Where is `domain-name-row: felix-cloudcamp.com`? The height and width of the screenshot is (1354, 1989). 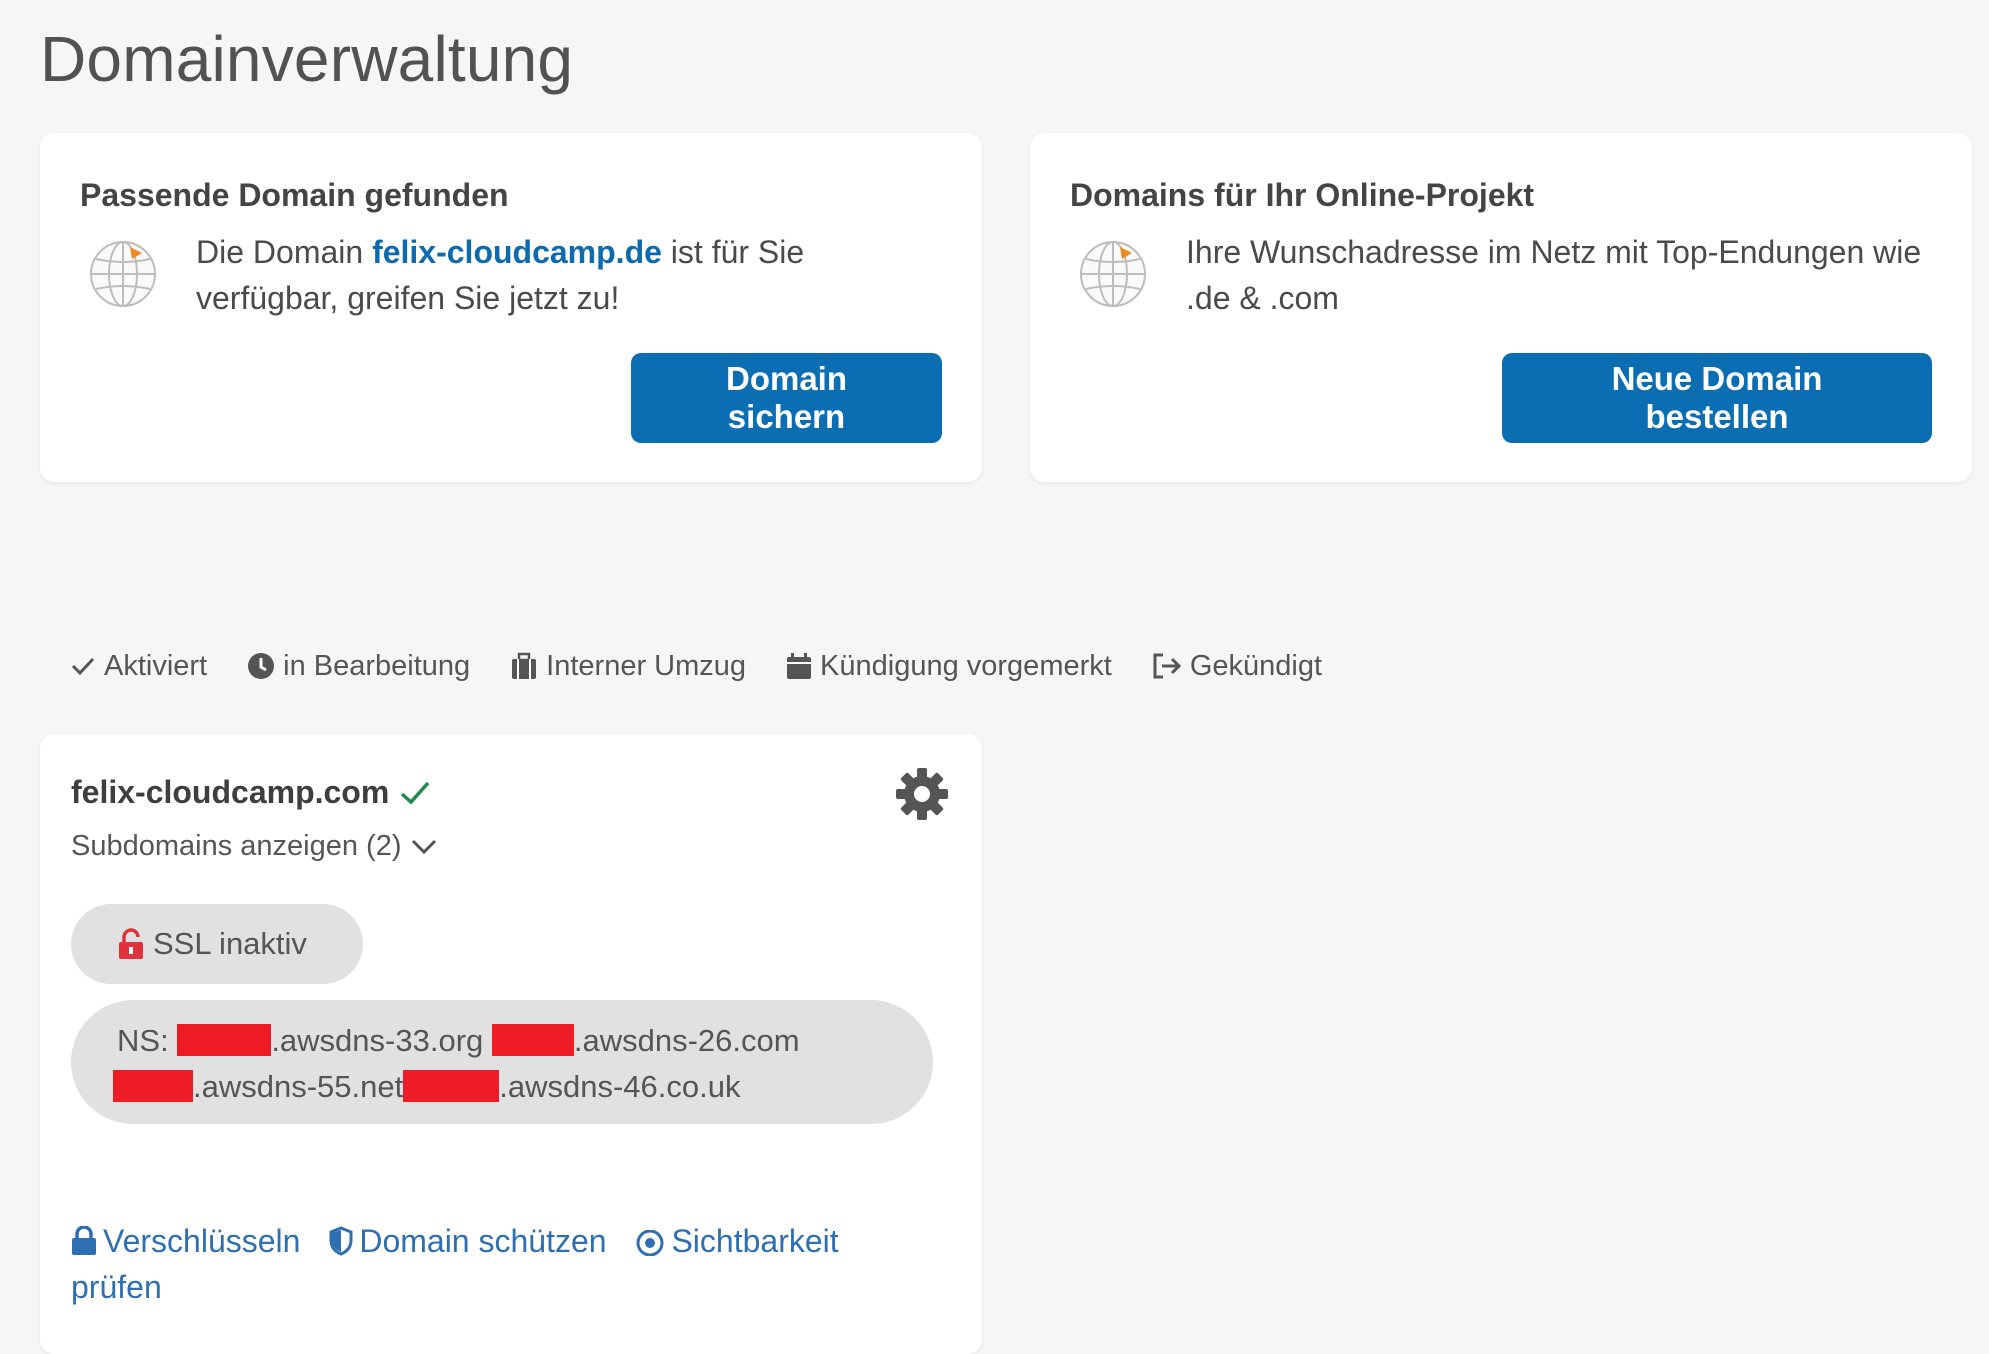 domain-name-row: felix-cloudcamp.com is located at coordinates (251, 792).